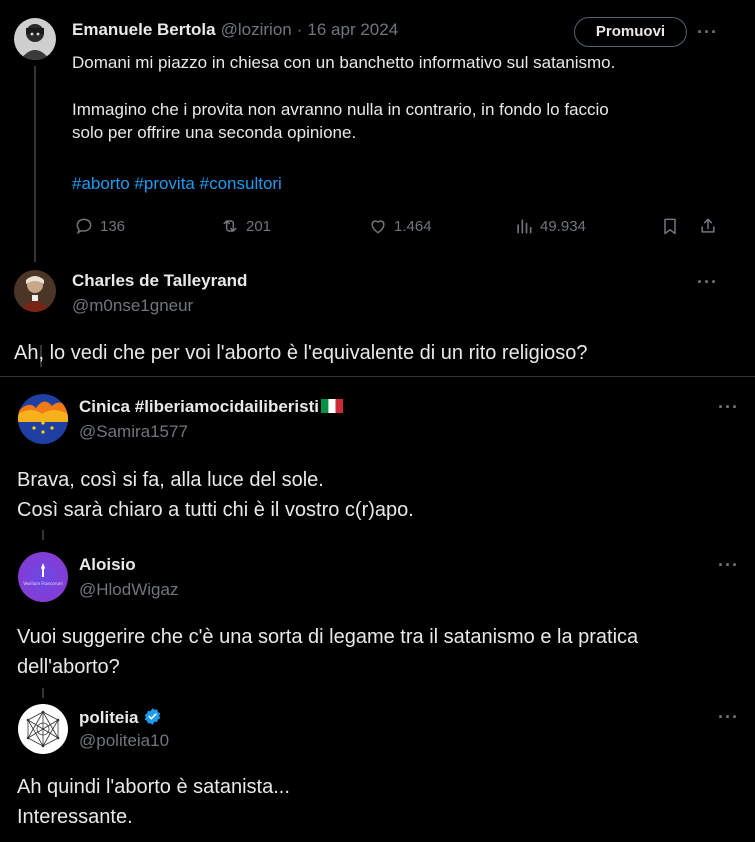  What do you see at coordinates (107, 565) in the screenshot?
I see `reply-3-name: Aloisio` at bounding box center [107, 565].